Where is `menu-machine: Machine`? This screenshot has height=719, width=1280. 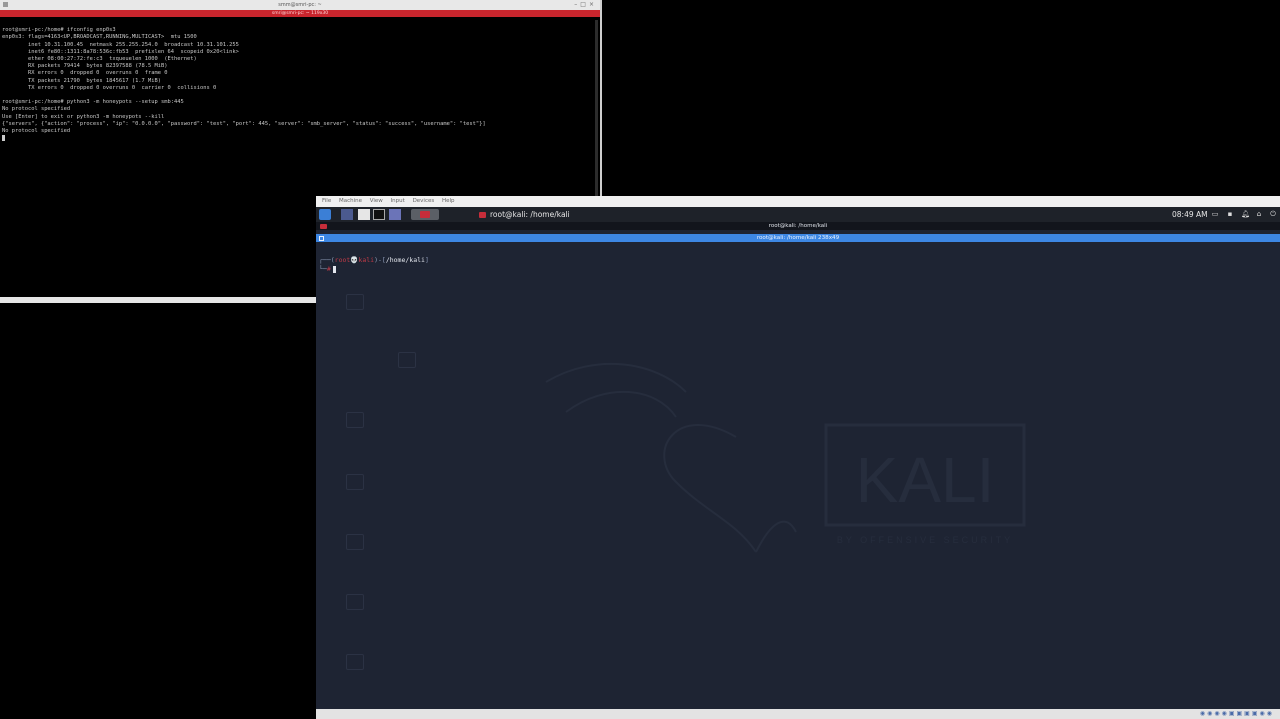
menu-machine: Machine is located at coordinates (350, 201).